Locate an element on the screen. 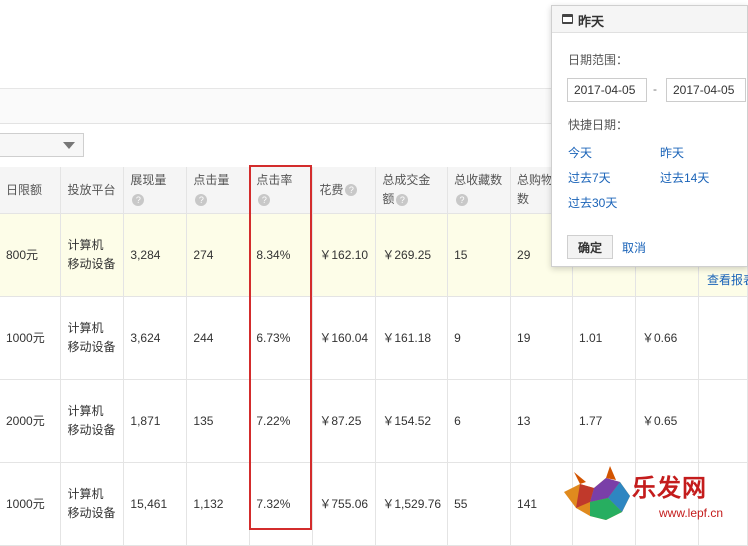 This screenshot has width=748, height=546. cell-c2: ￥0.65 is located at coordinates (667, 421).